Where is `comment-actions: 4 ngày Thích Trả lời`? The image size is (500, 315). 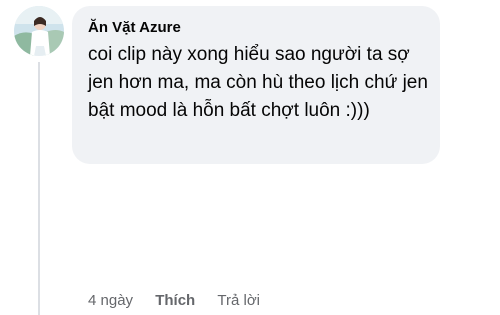 comment-actions: 4 ngày Thích Trả lời is located at coordinates (174, 301).